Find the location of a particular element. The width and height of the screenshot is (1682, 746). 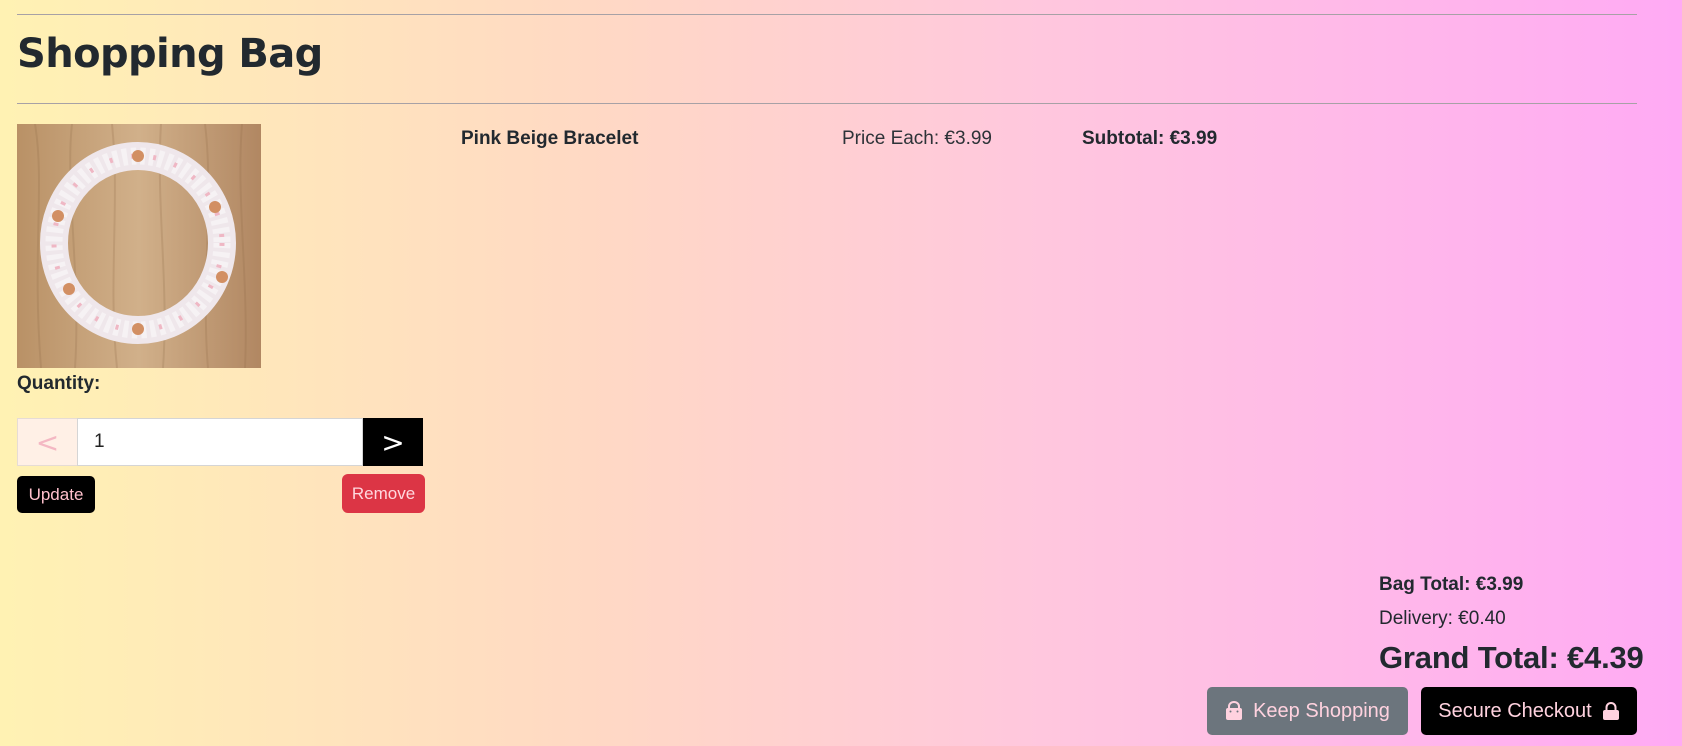

increase-quantity-button: > is located at coordinates (393, 442).